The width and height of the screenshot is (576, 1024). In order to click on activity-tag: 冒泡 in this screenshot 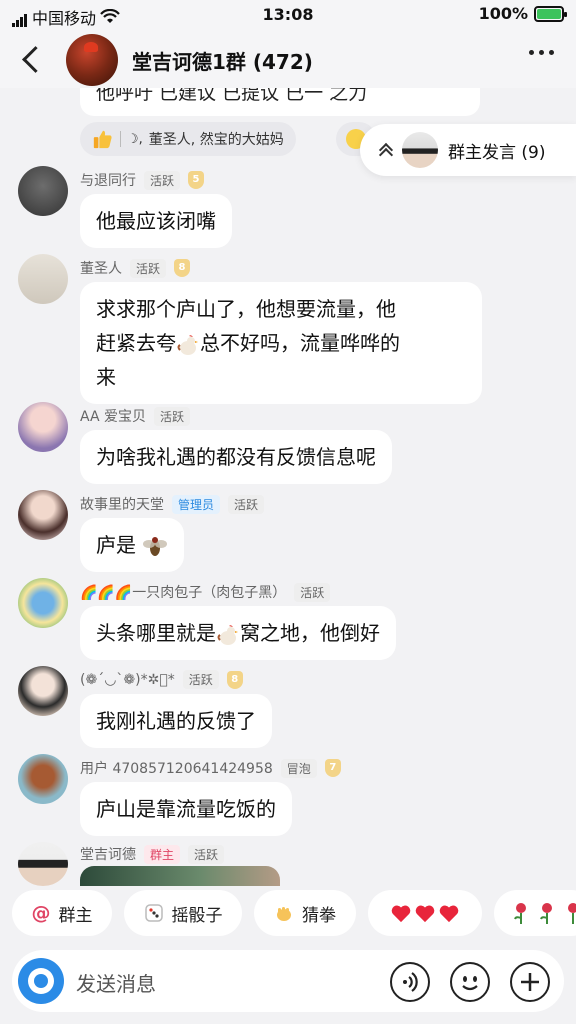, I will do `click(298, 768)`.